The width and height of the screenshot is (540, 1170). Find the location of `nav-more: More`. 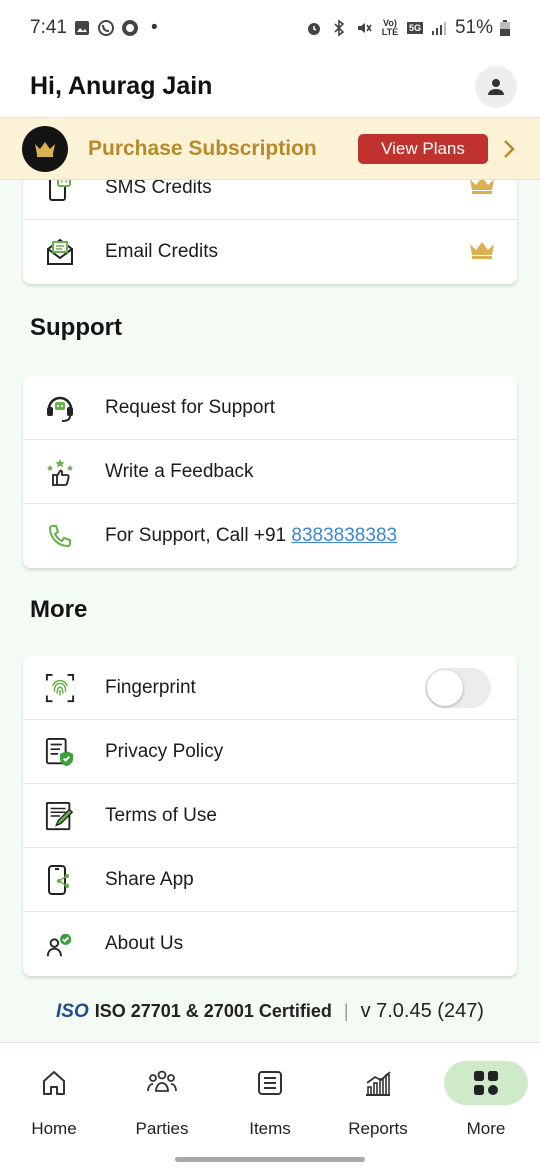

nav-more: More is located at coordinates (486, 1100).